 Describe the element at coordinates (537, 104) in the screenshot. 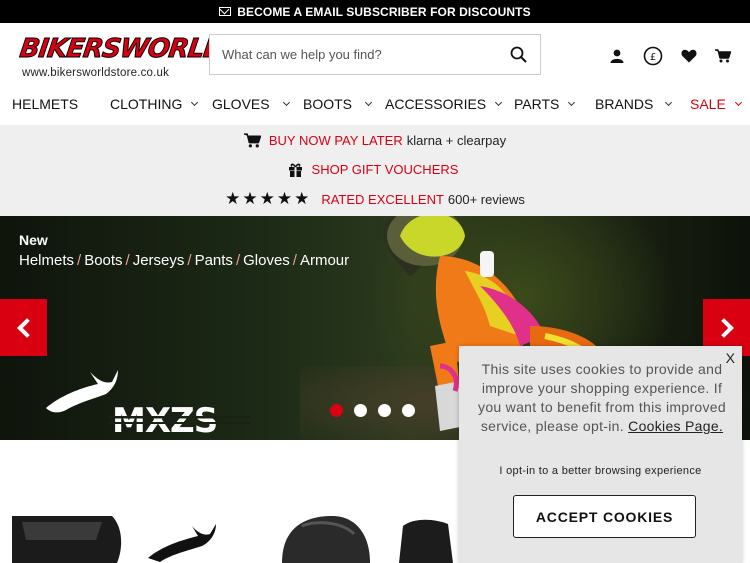

I see `nav-label: PARTS` at that location.